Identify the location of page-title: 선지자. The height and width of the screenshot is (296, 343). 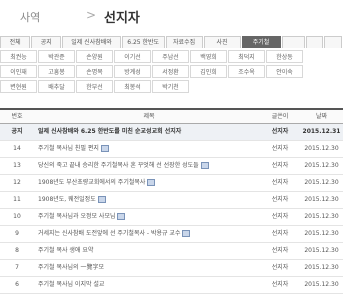
(122, 18).